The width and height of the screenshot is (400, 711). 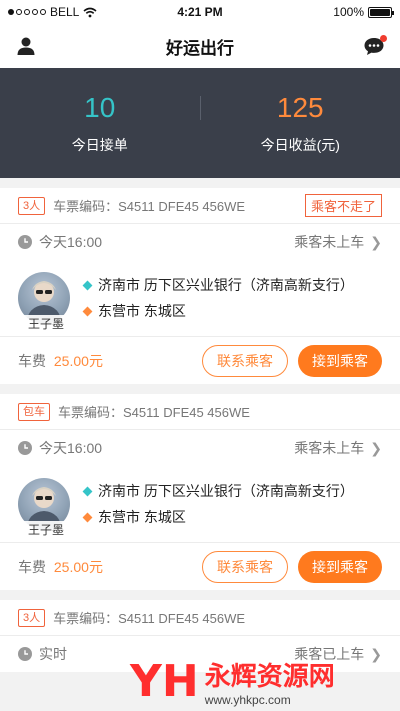 What do you see at coordinates (329, 654) in the screenshot?
I see `boarding-status: 乘客已上车` at bounding box center [329, 654].